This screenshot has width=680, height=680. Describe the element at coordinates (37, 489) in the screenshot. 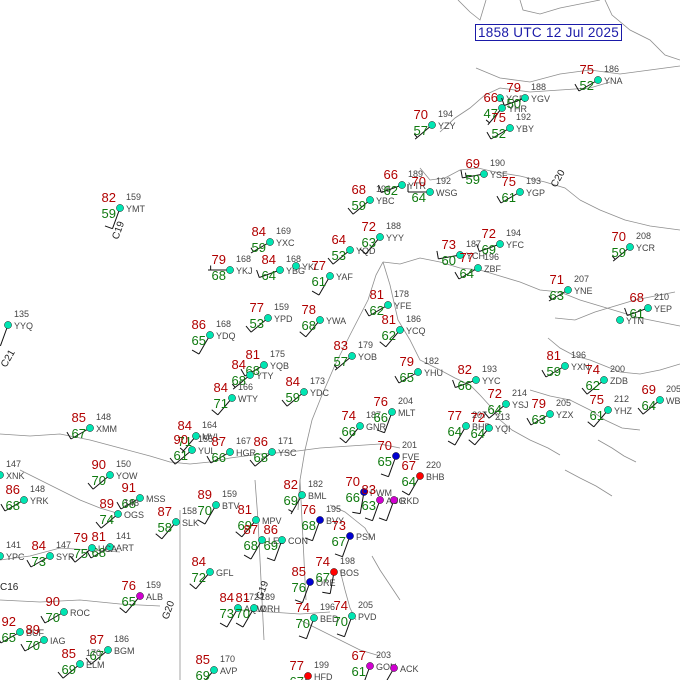

I see `pressure-label: 148` at that location.